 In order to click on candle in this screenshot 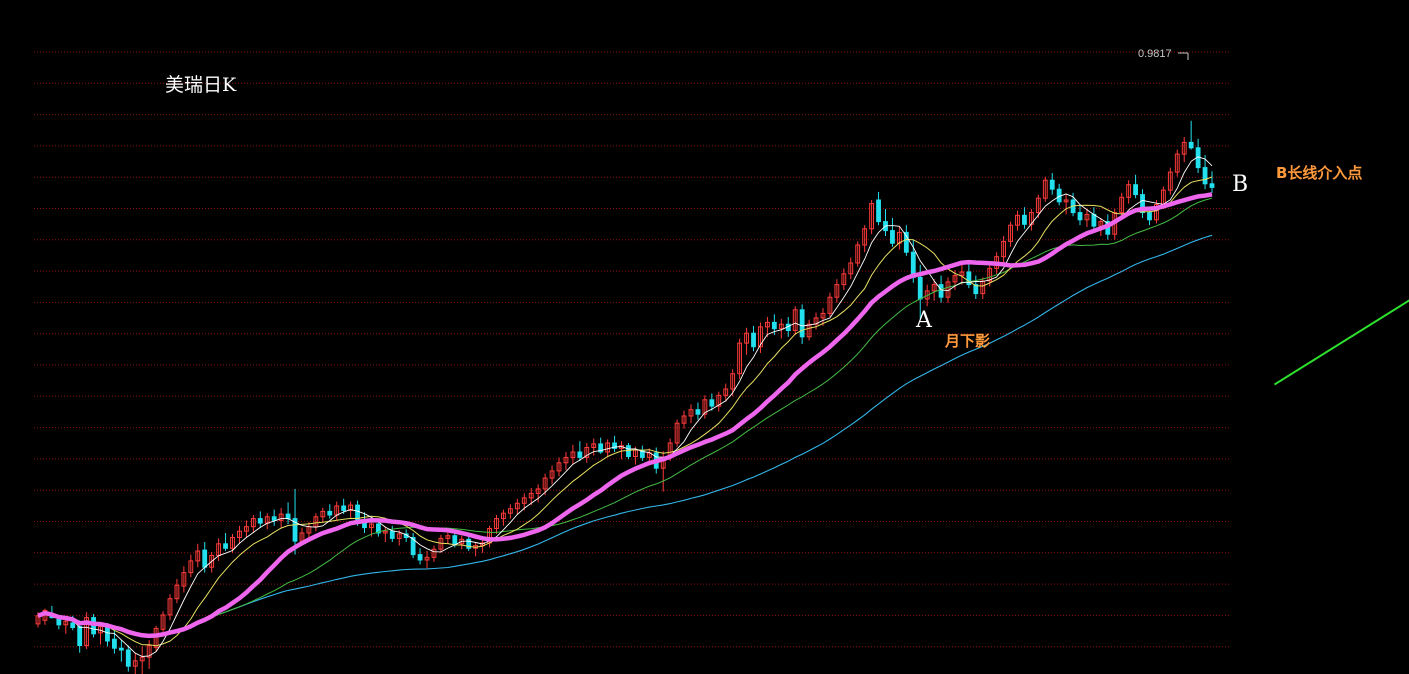, I will do `click(628, 451)`.